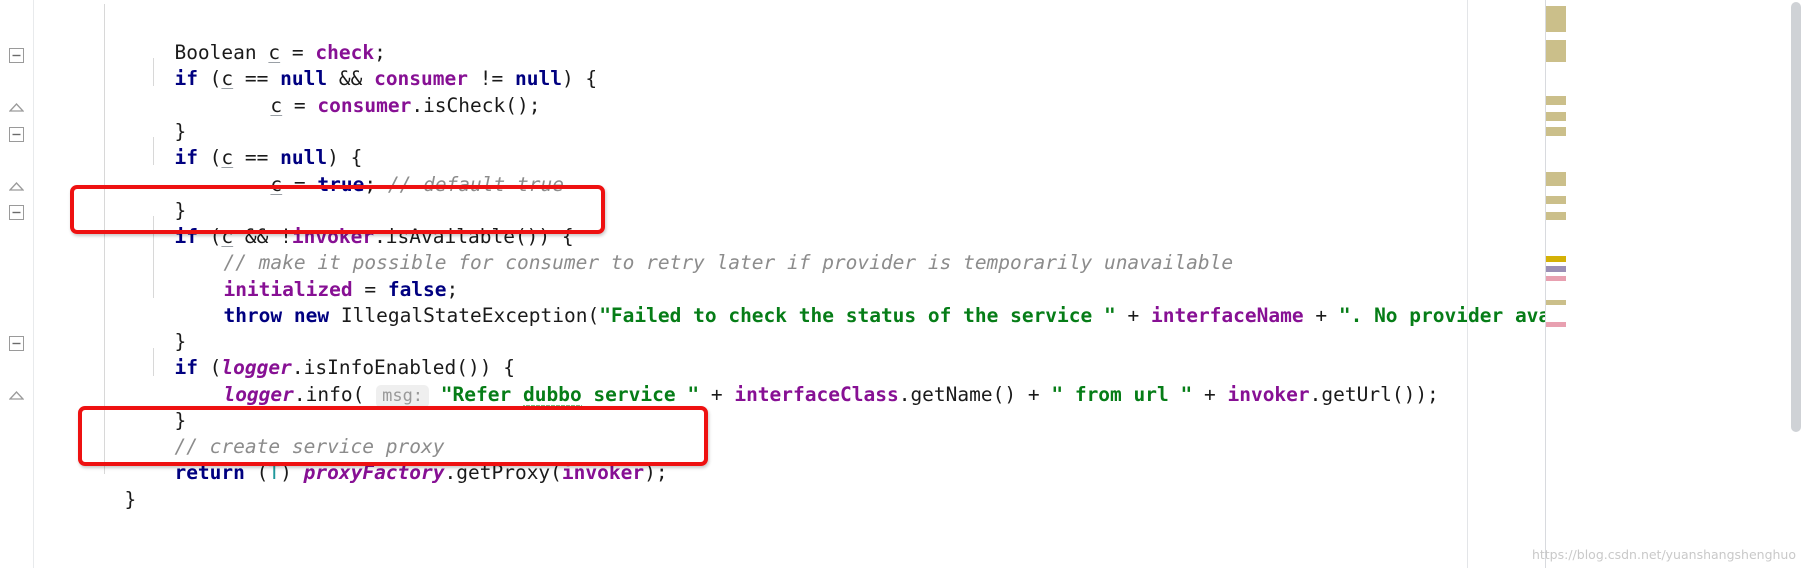  Describe the element at coordinates (957, 395) in the screenshot. I see `token-method-getname: .getName()` at that location.